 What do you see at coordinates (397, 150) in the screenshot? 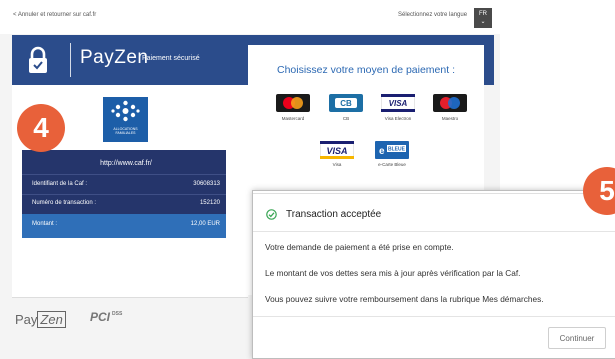
I see `svg-text: BLEUE` at bounding box center [397, 150].